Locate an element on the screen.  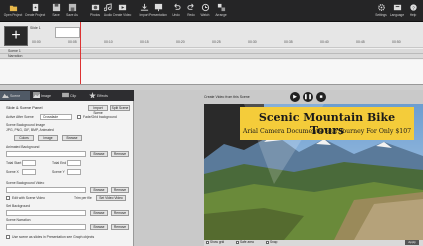
image-icon is located at coordinates (36, 95).